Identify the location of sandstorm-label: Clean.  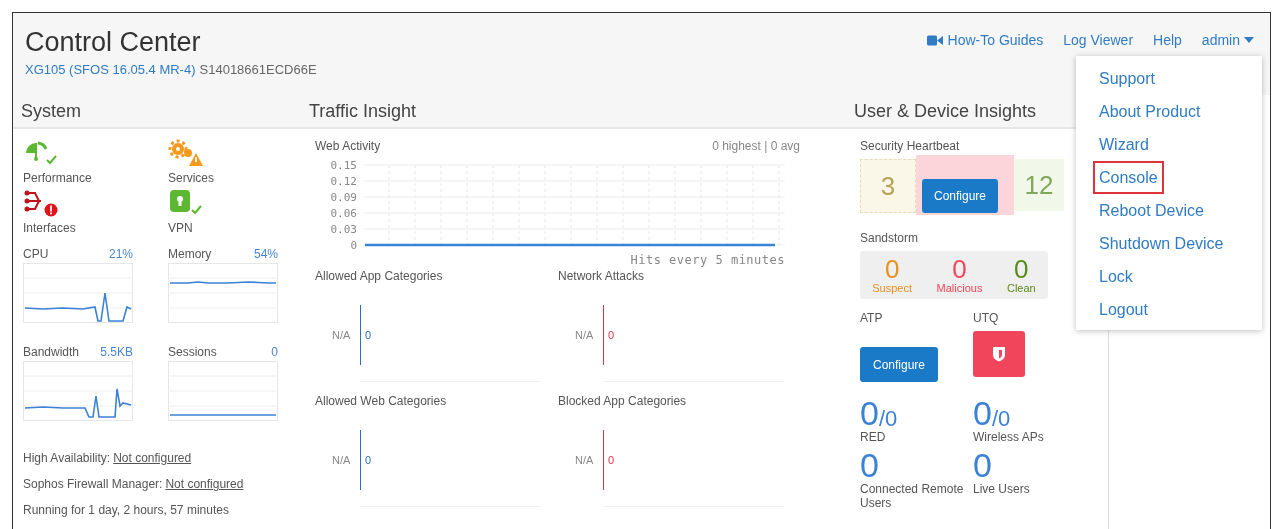
(1021, 288).